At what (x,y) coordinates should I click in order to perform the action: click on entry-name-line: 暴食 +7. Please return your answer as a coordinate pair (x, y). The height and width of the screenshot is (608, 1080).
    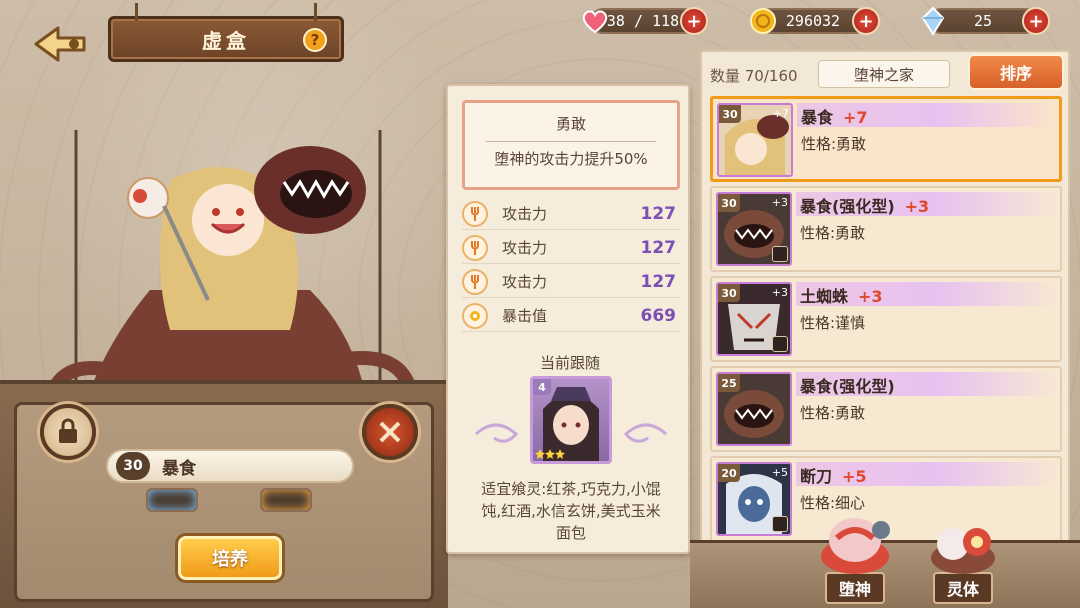
    Looking at the image, I should click on (834, 116).